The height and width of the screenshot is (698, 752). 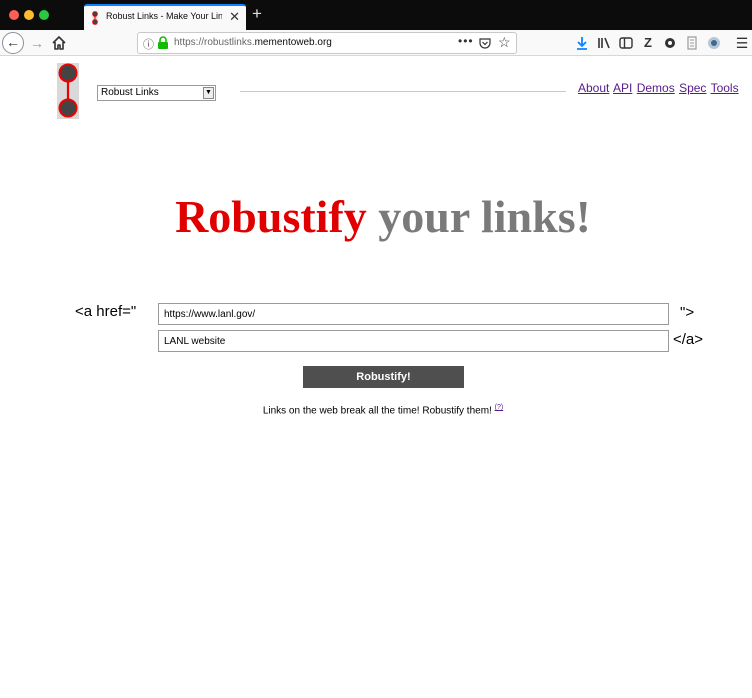 I want to click on anchor-open-label: <a href=", so click(x=106, y=311).